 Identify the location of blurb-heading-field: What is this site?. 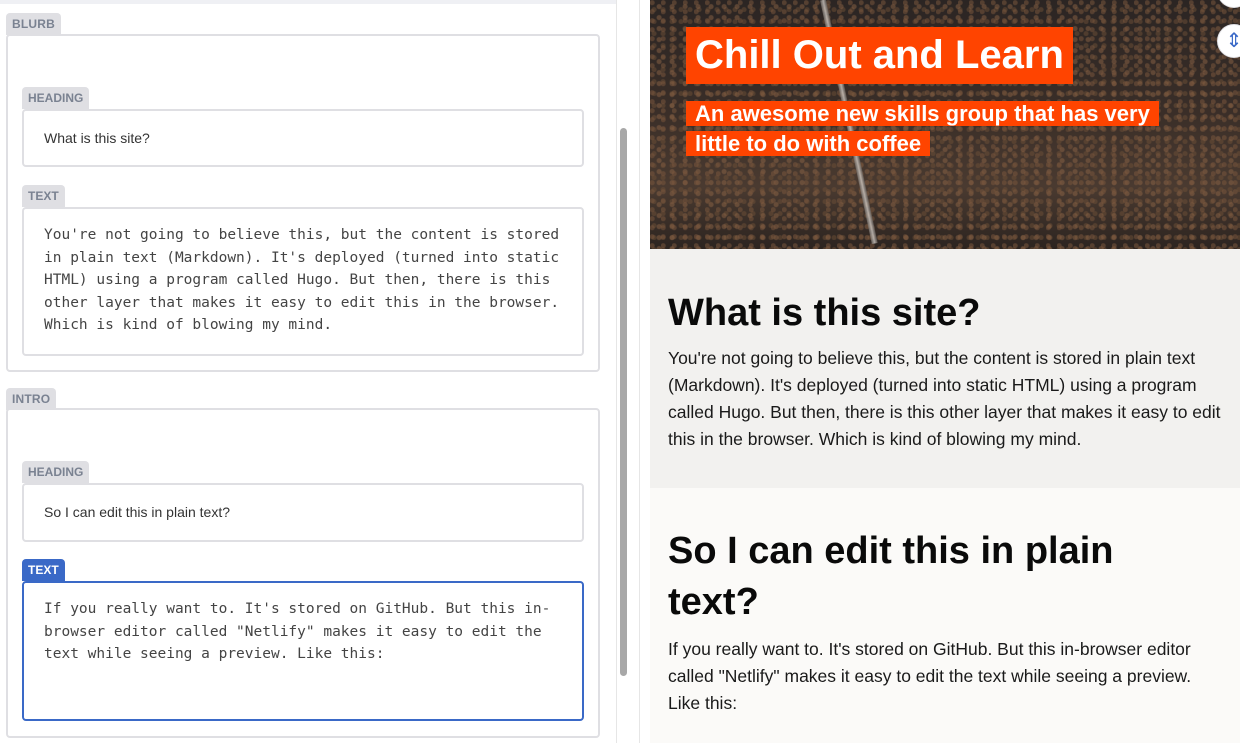
(303, 138).